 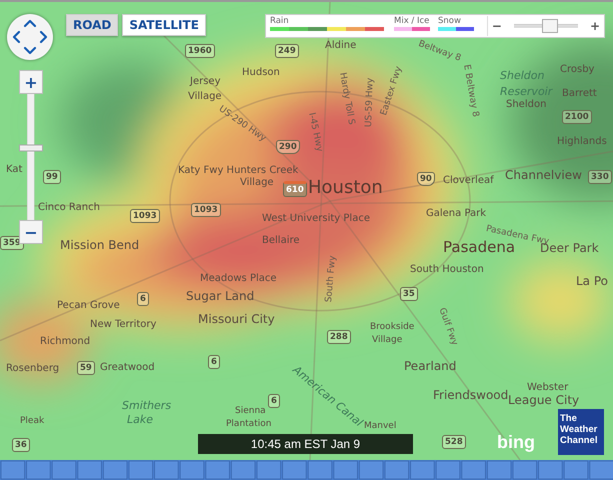 I want to click on place-label: Plantation, so click(x=249, y=425).